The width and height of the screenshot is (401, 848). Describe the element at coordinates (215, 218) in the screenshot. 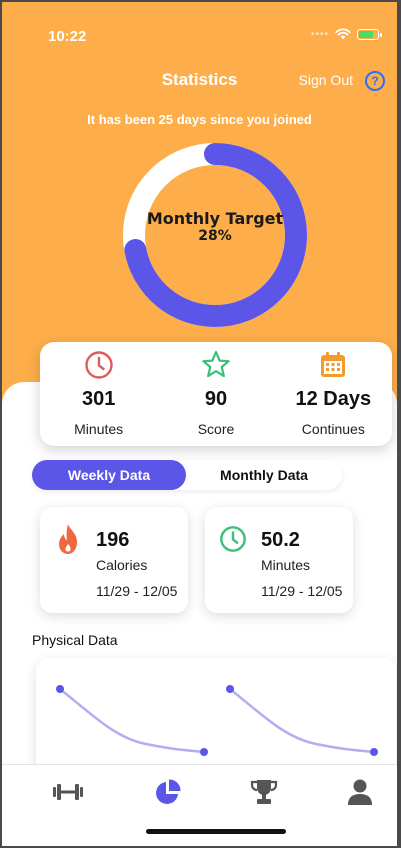

I see `monthly-target-title: Monthly Target` at that location.